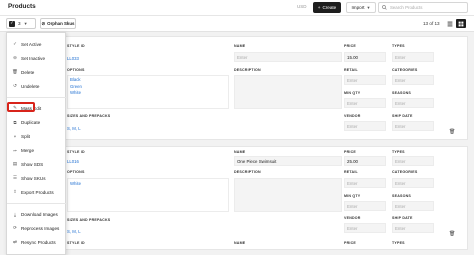  Describe the element at coordinates (37, 214) in the screenshot. I see `menu-item-download-images: ⤓ Download Images` at that location.